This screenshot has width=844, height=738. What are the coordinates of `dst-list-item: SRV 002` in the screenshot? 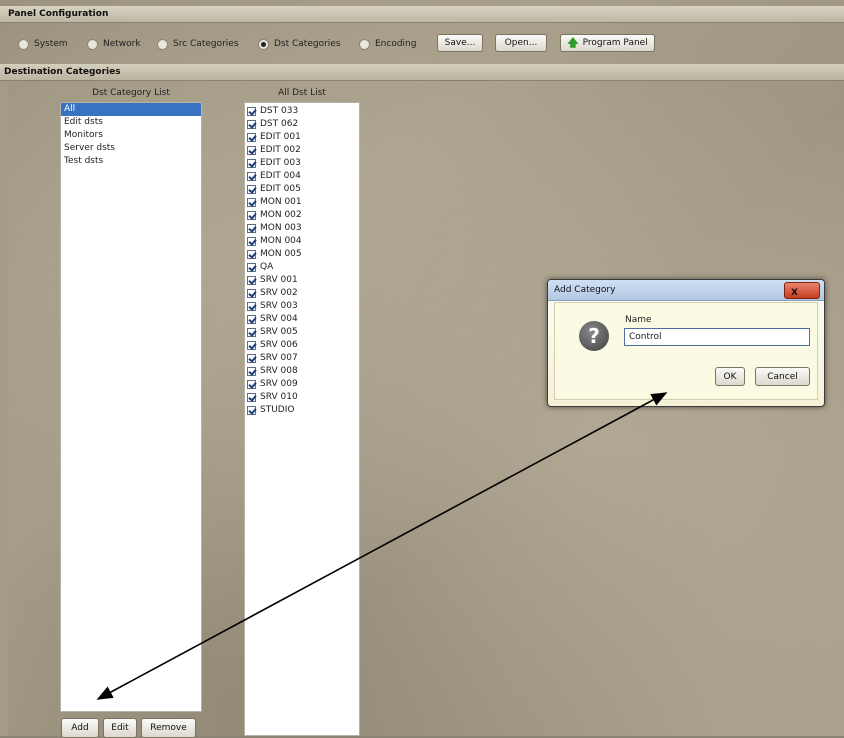 It's located at (302, 293).